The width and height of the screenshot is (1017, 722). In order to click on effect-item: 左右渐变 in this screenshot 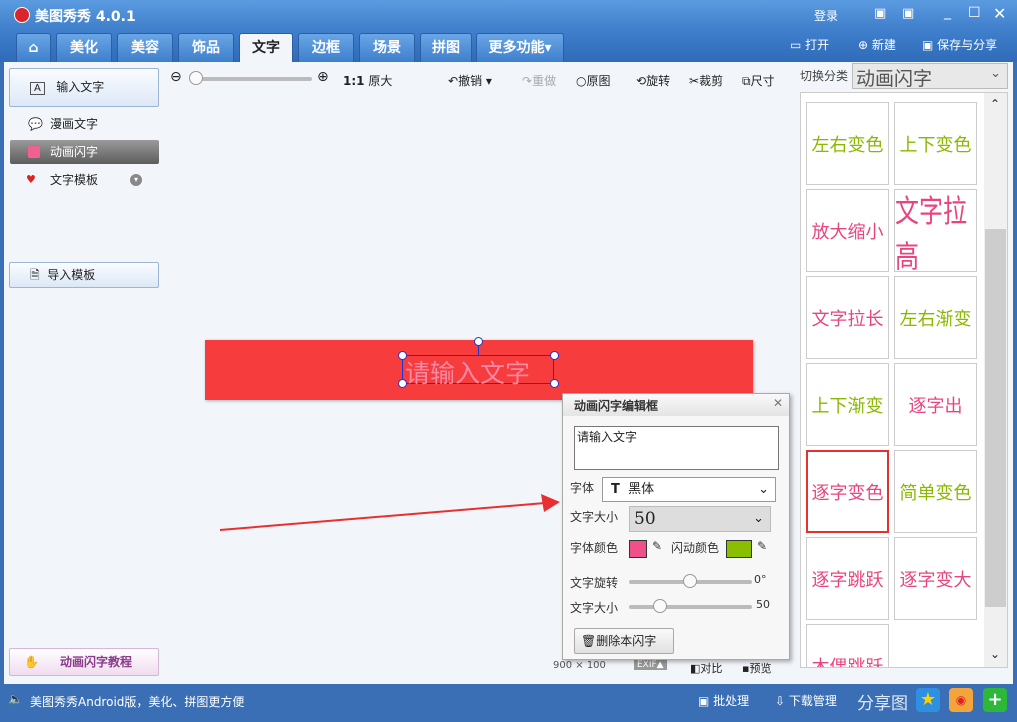, I will do `click(935, 317)`.